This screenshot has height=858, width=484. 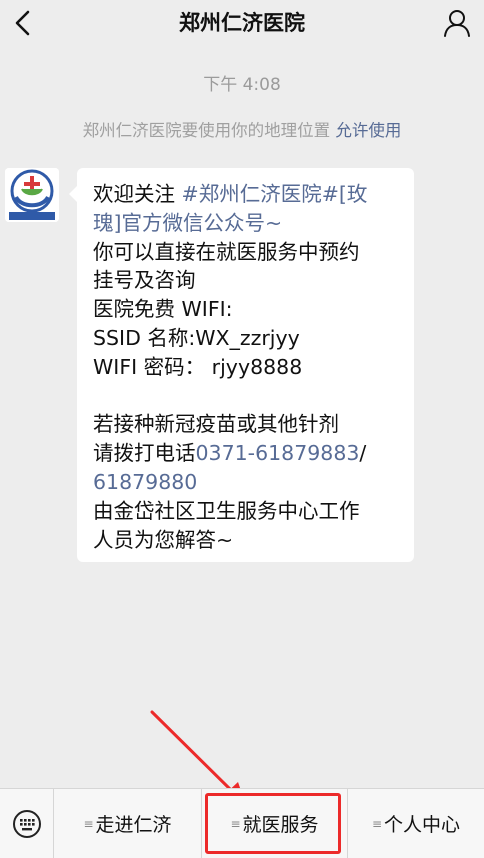 I want to click on location-permission-tip: 郑州仁济医院要使用你的地理位置 允许使用, so click(x=242, y=129).